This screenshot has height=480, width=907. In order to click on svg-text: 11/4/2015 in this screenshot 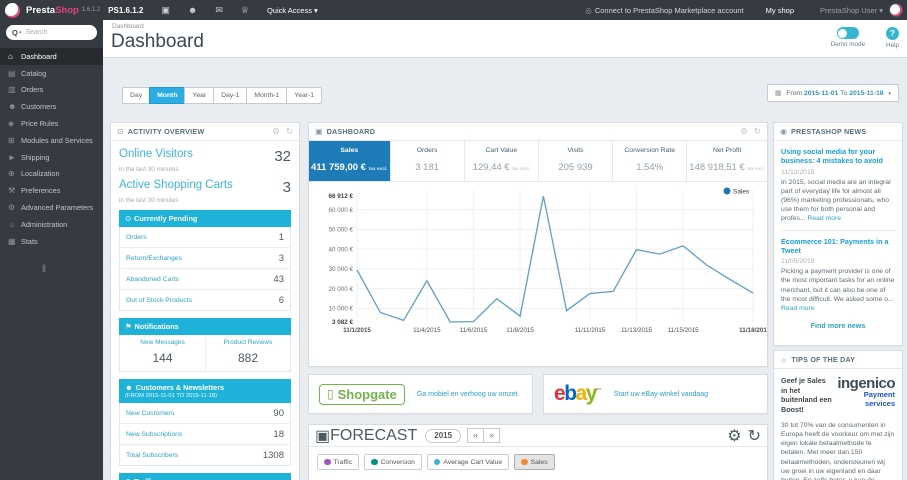, I will do `click(427, 330)`.